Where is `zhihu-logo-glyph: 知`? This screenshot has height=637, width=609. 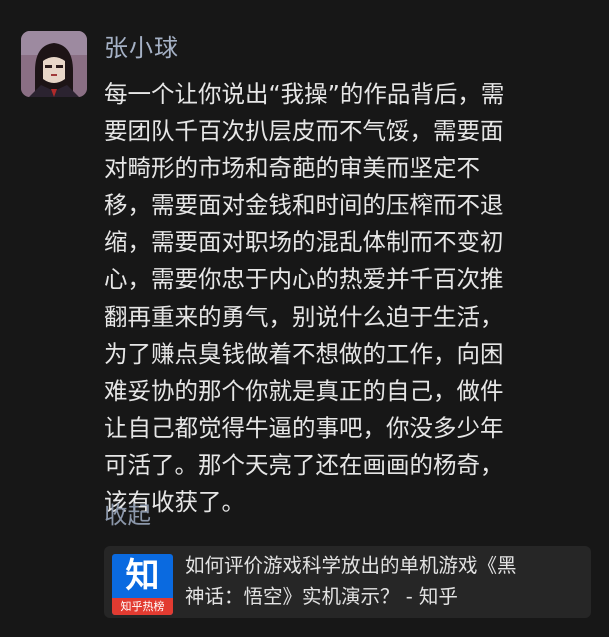
zhihu-logo-glyph: 知 is located at coordinates (142, 576).